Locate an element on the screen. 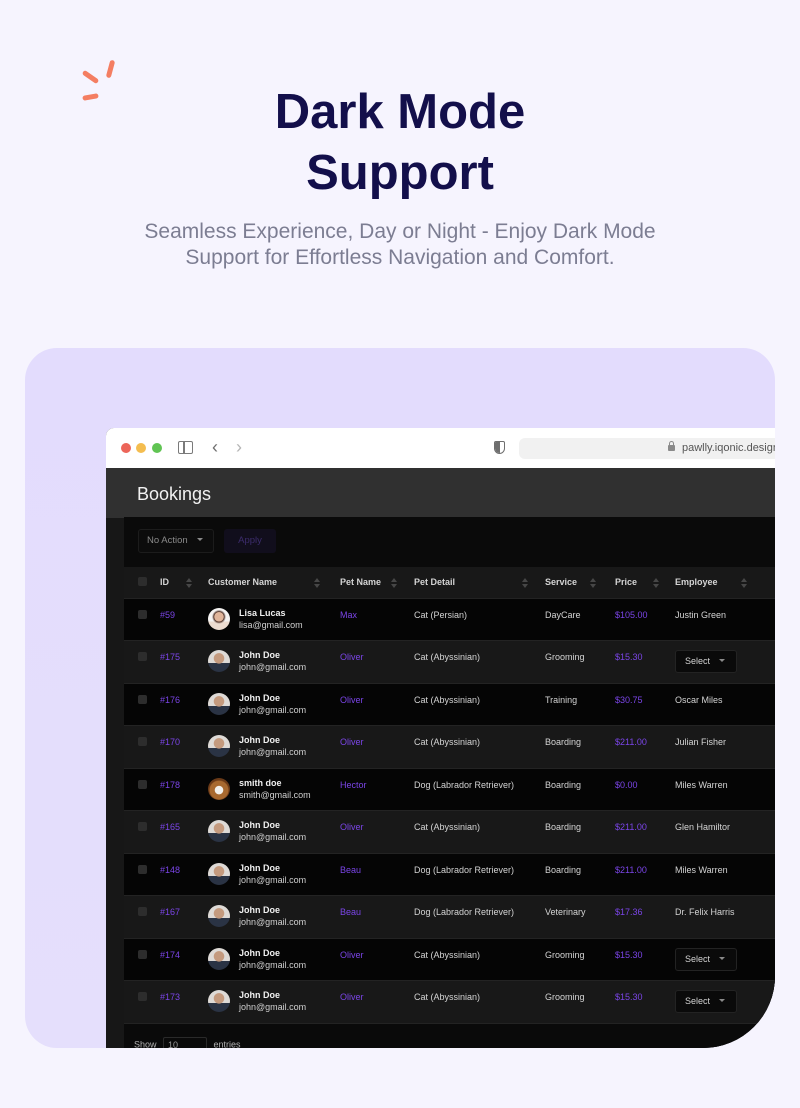  employee-name: Glen Hamiltor is located at coordinates (703, 827).